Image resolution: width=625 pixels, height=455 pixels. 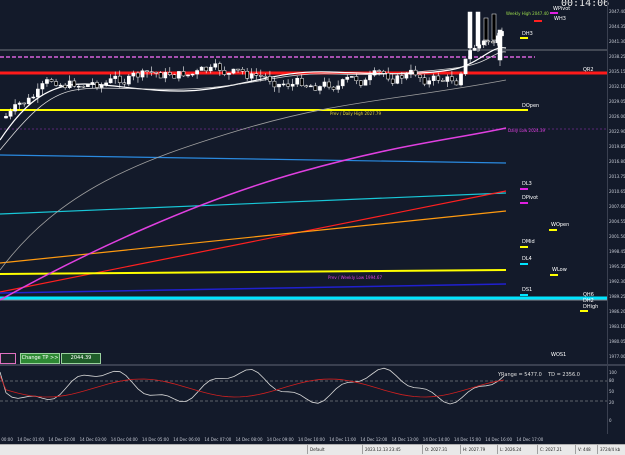 I want to click on level-label-dl3: DL3, so click(x=527, y=184).